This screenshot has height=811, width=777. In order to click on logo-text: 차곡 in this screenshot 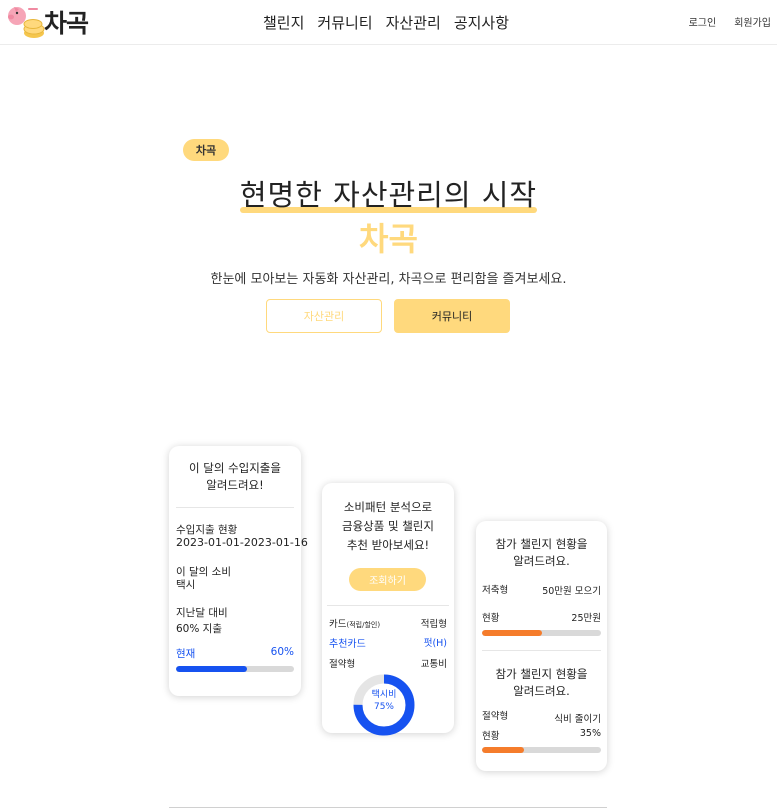, I will do `click(66, 23)`.